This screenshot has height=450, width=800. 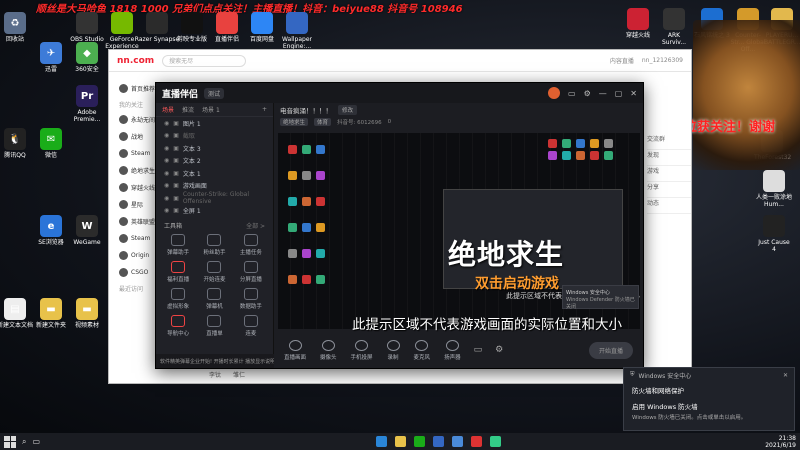 I want to click on edit-title-button: 修改, so click(x=348, y=110).